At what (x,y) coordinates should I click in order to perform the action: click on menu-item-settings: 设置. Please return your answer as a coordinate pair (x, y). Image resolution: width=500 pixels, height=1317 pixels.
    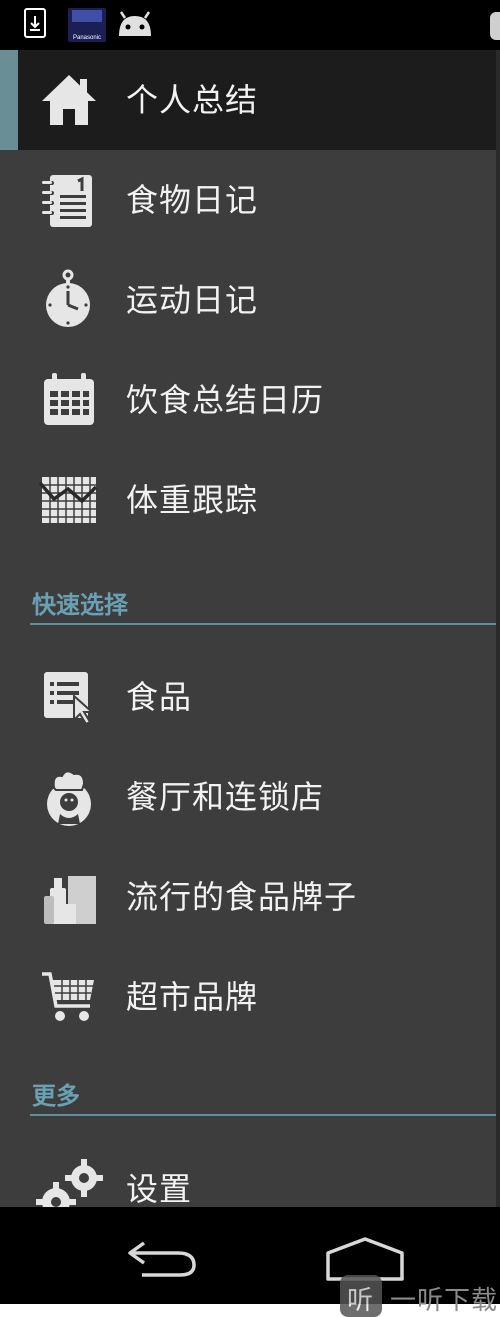
    Looking at the image, I should click on (250, 1173).